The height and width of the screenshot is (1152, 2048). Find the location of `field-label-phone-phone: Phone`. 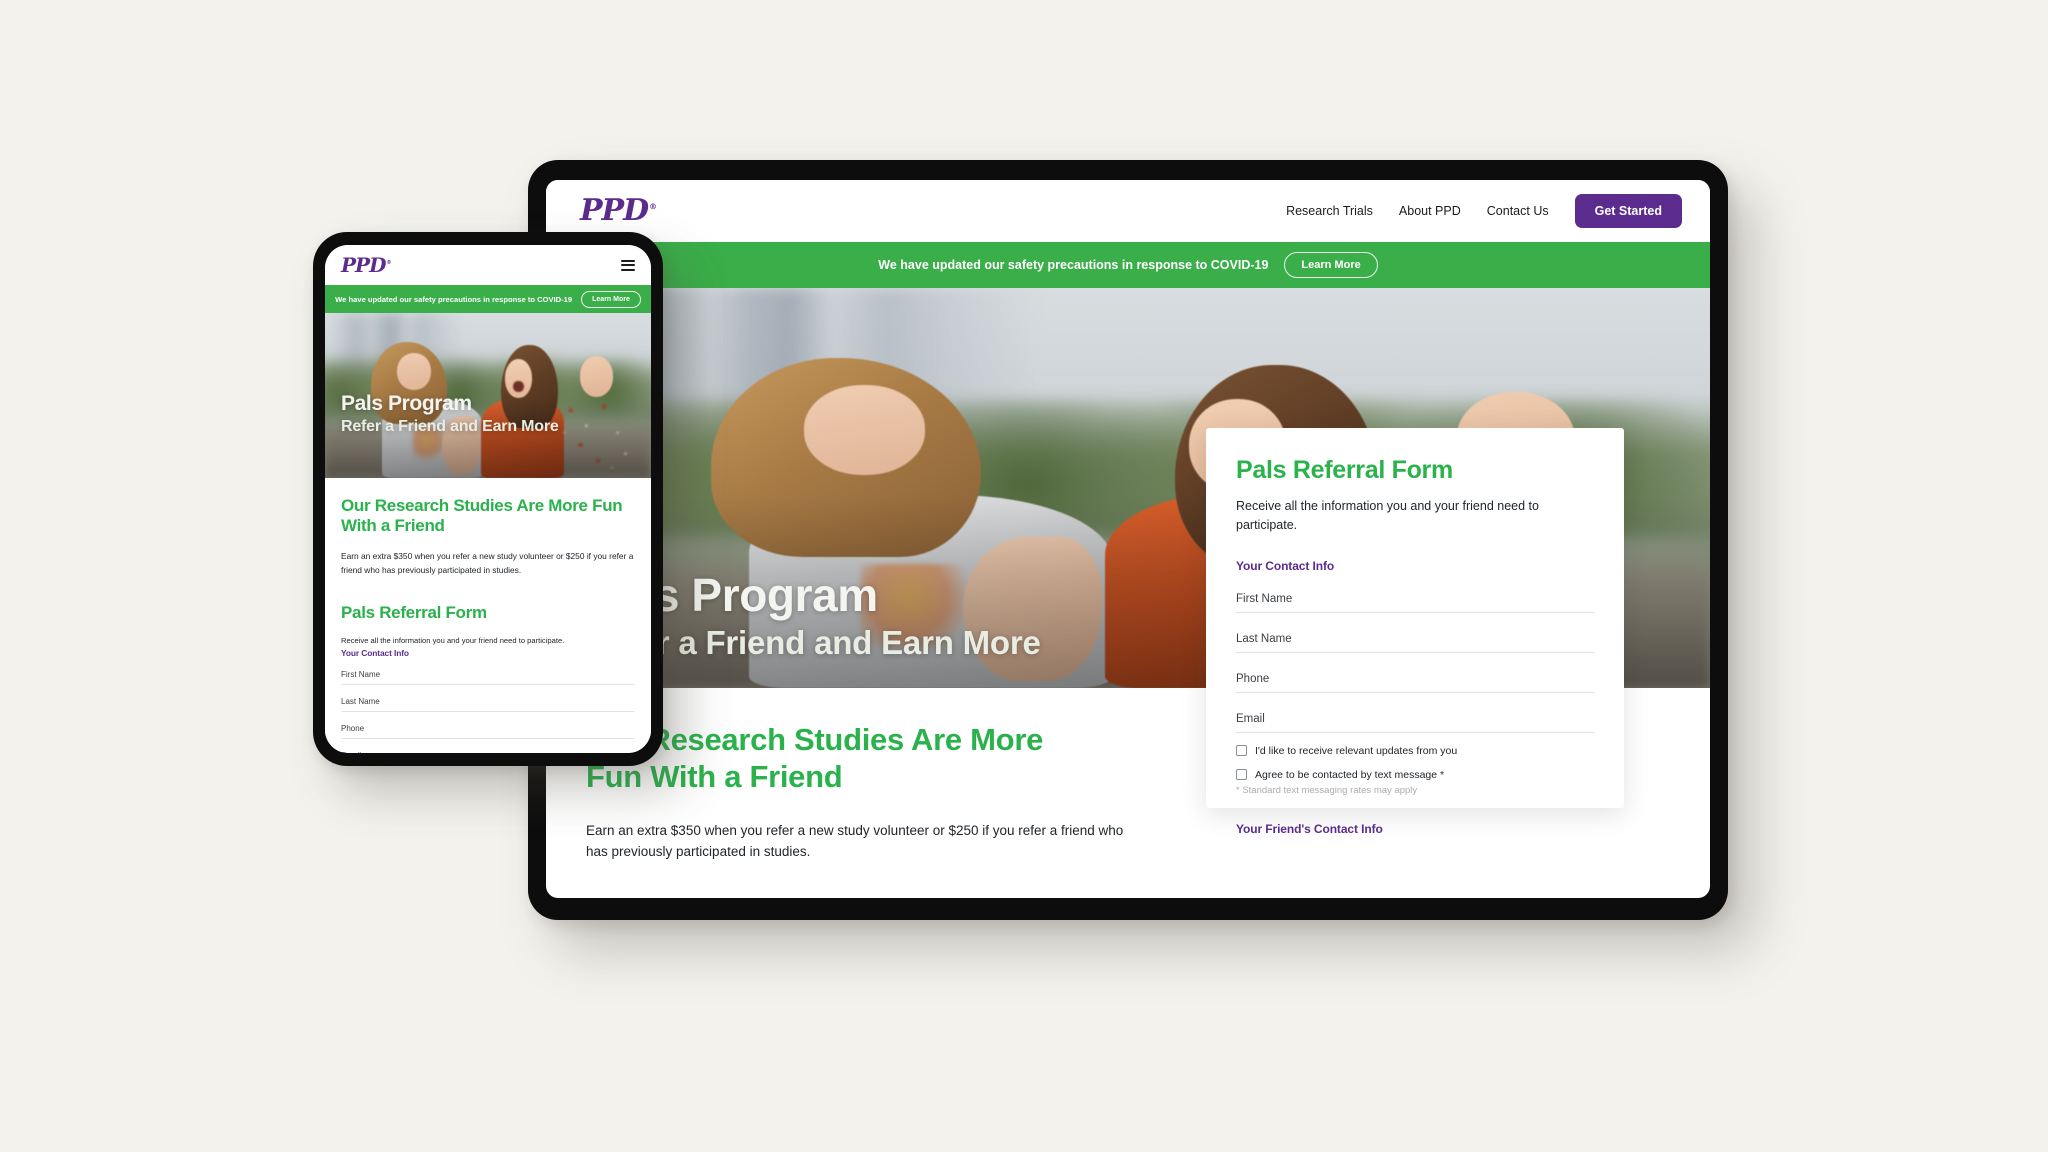

field-label-phone-phone: Phone is located at coordinates (353, 729).